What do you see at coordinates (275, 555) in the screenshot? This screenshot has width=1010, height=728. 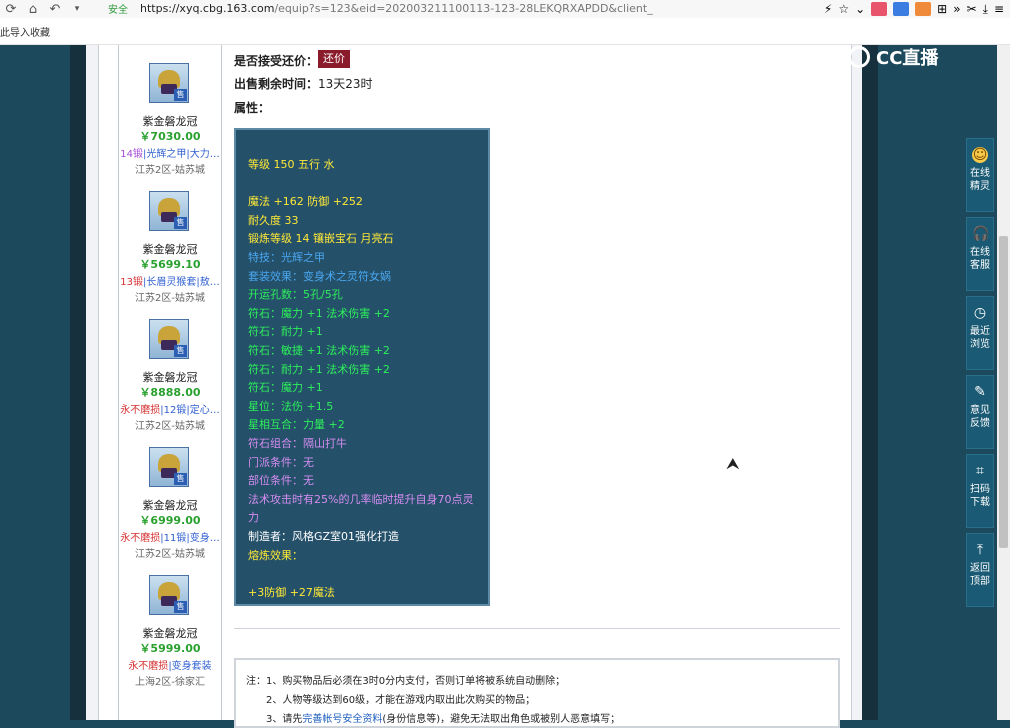 I see `attribute-line: 熔炼效果：` at bounding box center [275, 555].